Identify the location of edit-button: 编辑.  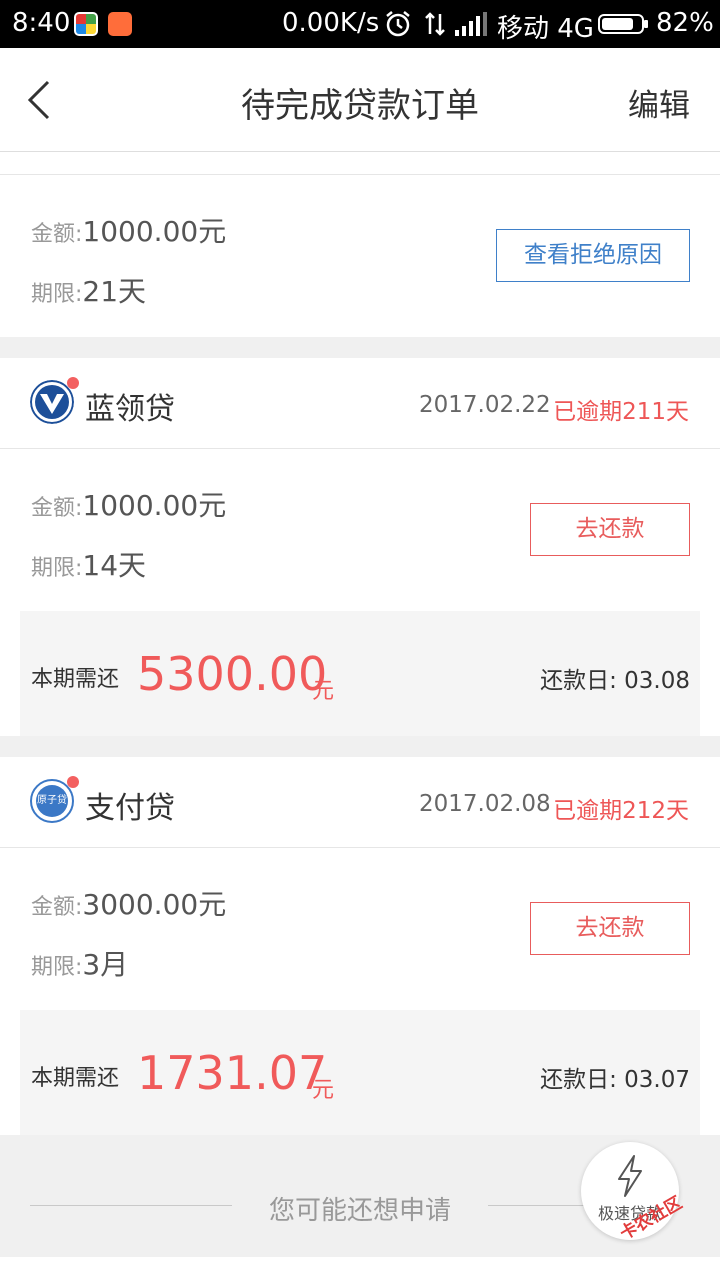
(659, 102).